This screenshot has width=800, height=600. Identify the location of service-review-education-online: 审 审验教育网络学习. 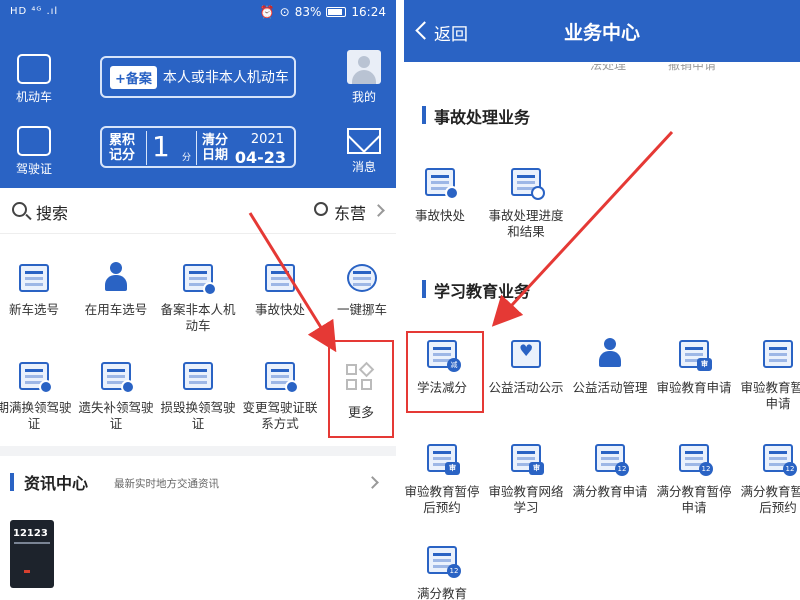
(526, 479).